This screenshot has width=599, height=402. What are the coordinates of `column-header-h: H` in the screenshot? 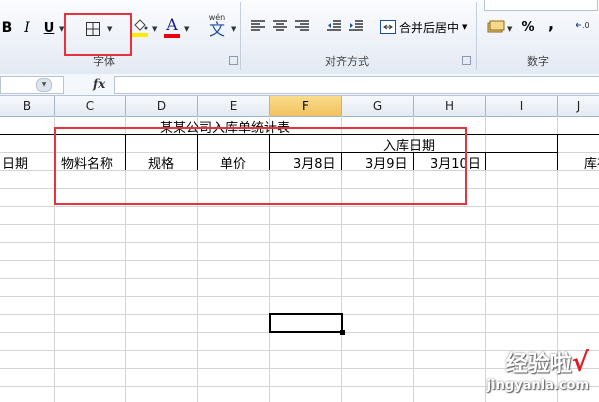 It's located at (450, 106).